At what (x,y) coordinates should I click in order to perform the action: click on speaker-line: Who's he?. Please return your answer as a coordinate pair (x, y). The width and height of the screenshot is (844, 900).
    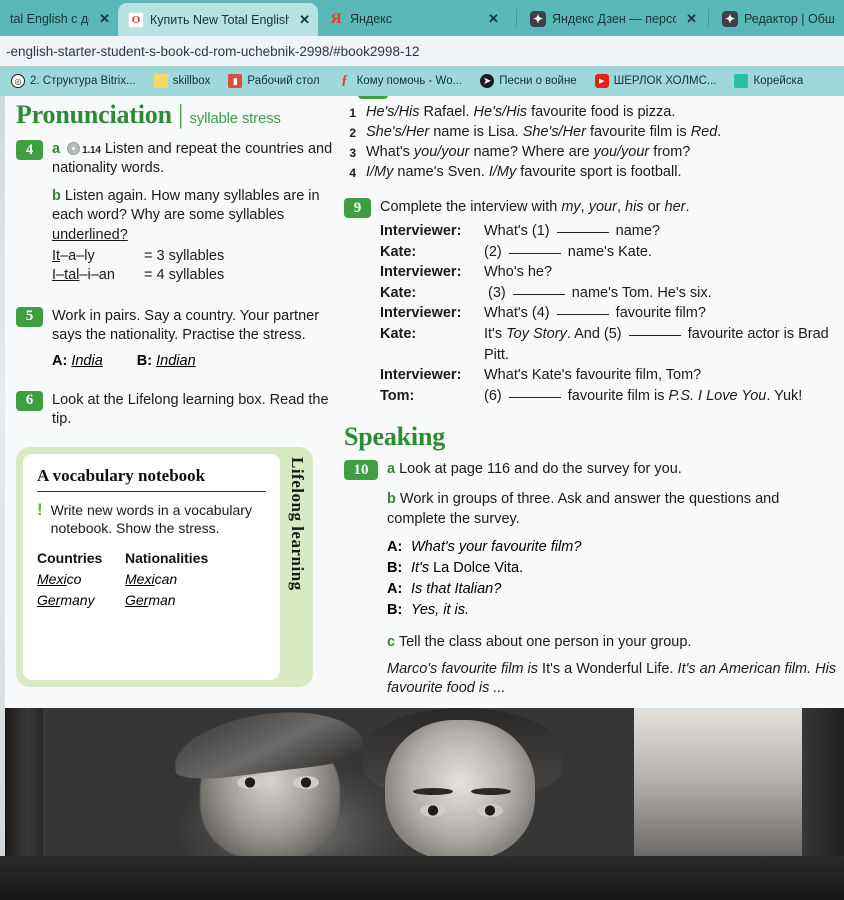
    Looking at the image, I should click on (518, 272).